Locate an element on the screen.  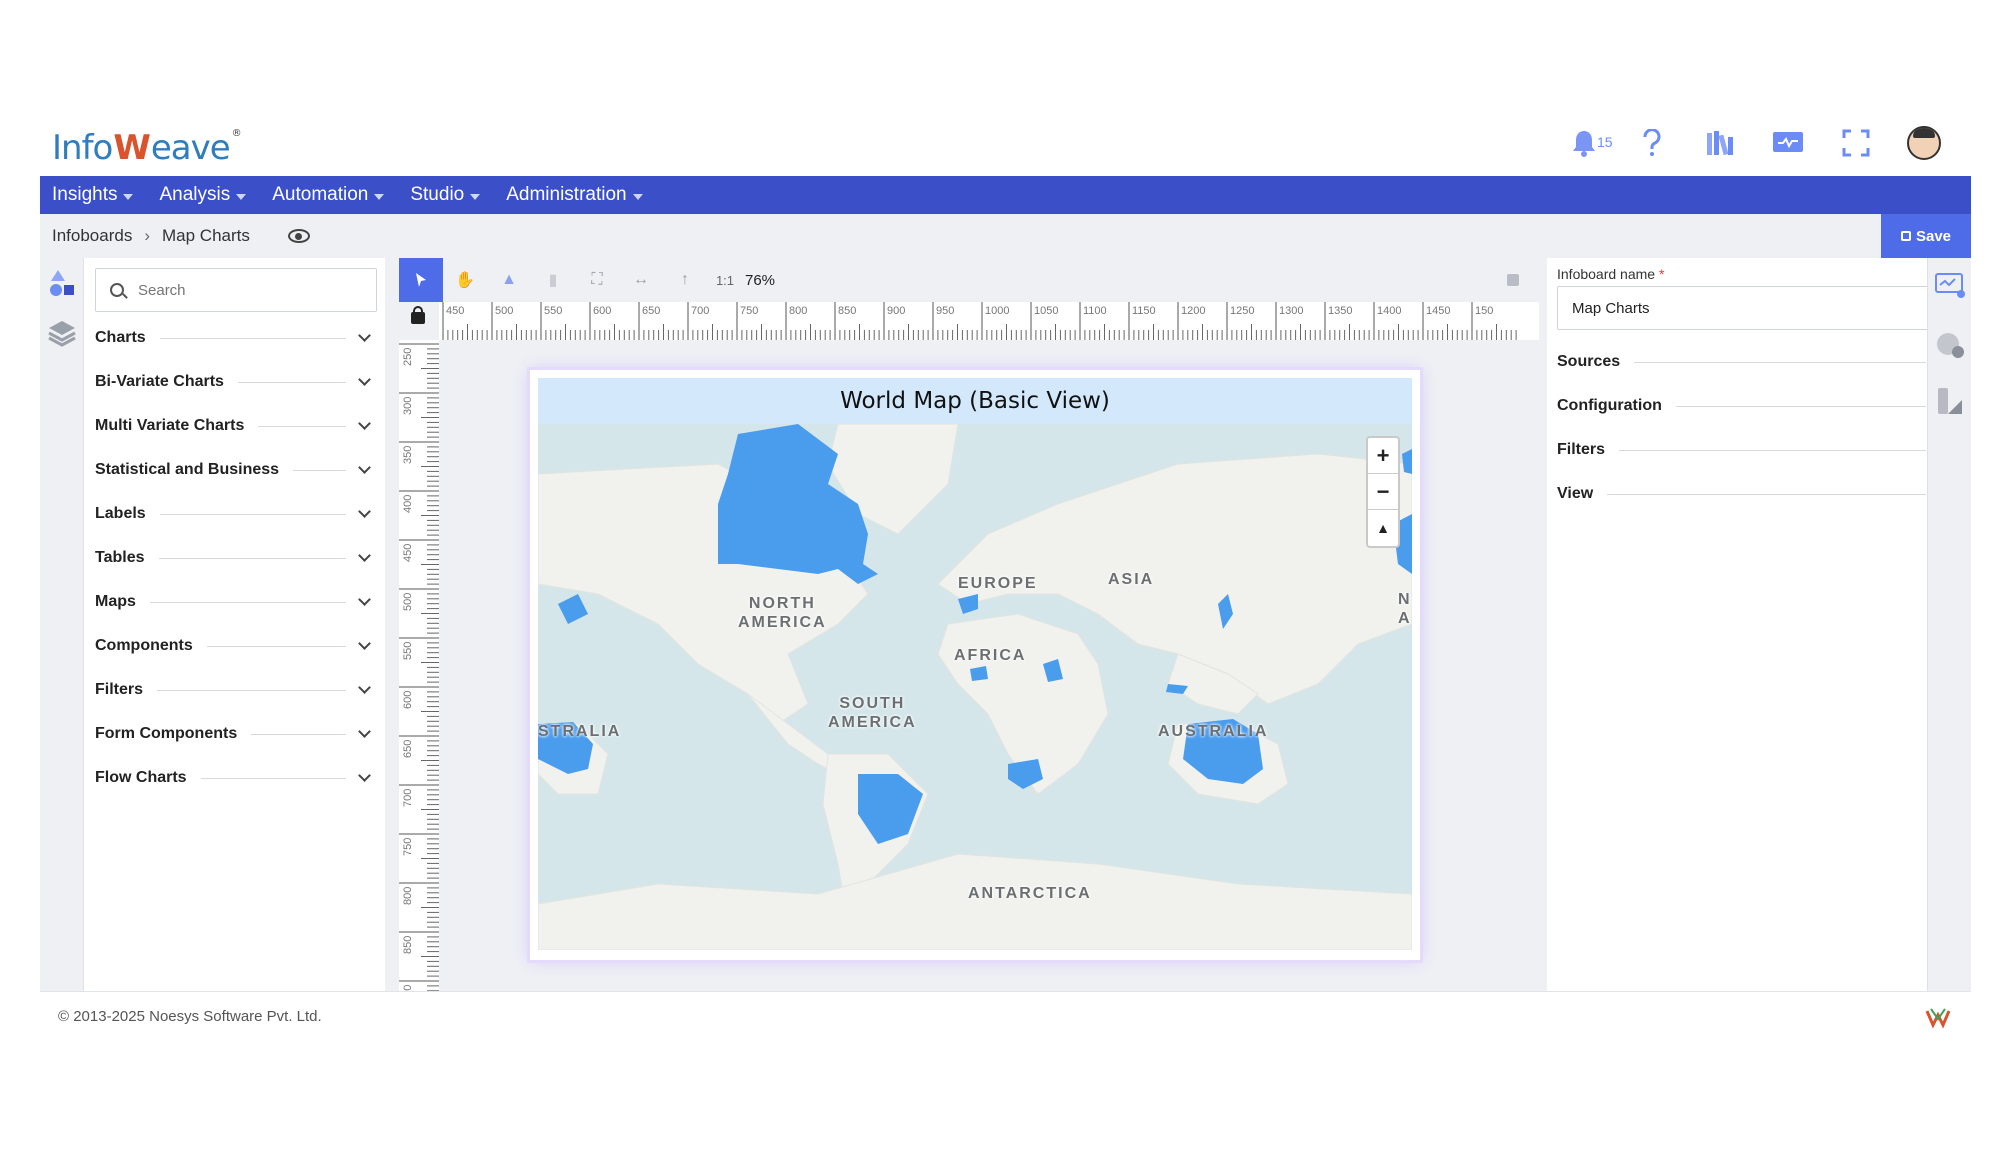
search-box is located at coordinates (236, 290).